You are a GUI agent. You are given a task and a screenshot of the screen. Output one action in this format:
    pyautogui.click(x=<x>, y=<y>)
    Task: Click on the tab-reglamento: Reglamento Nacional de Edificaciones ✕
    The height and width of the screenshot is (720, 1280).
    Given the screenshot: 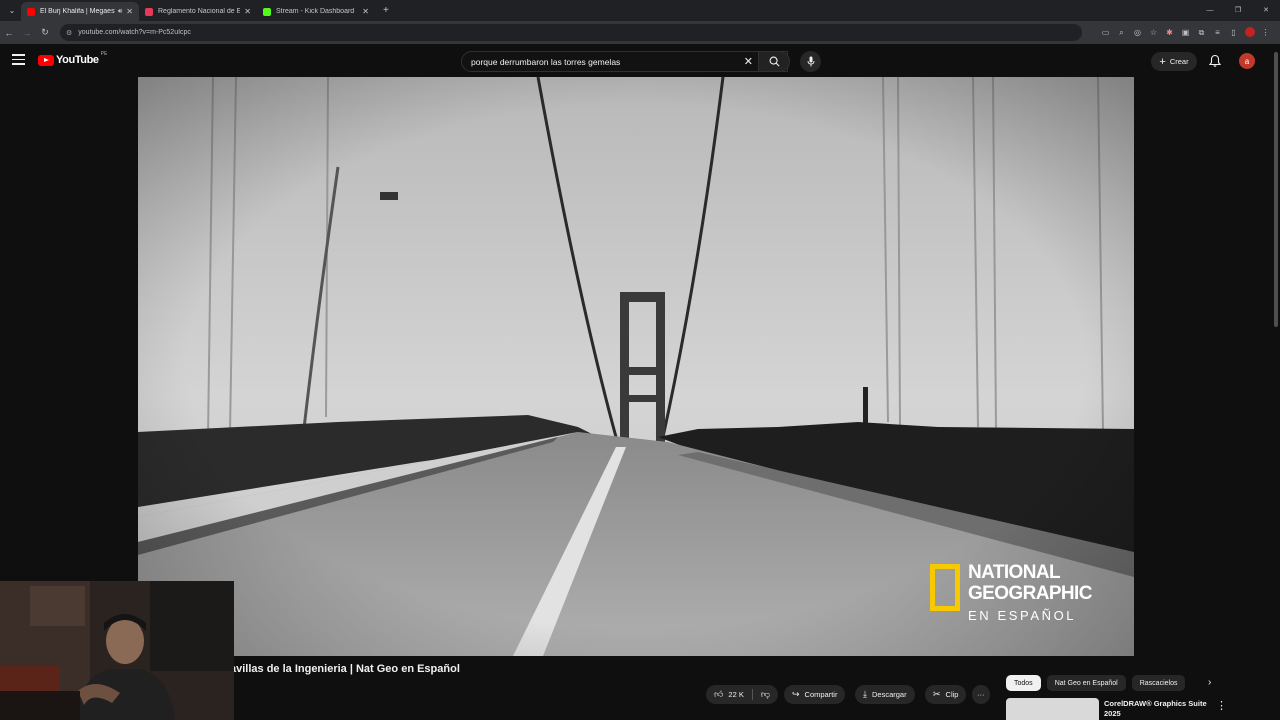 What is the action you would take?
    pyautogui.click(x=198, y=11)
    